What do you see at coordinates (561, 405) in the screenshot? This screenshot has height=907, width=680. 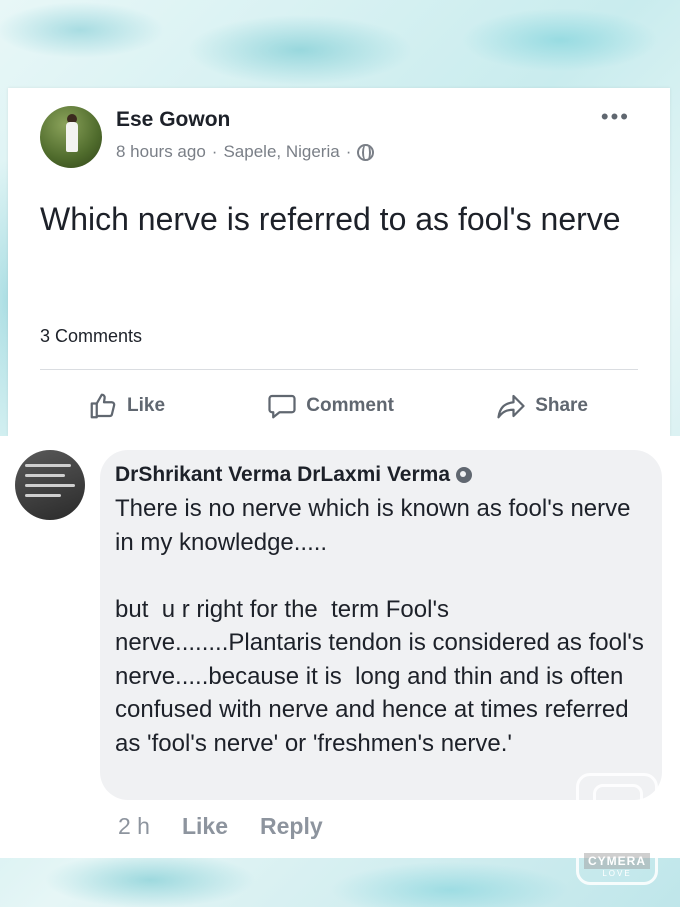 I see `share-label: Share` at bounding box center [561, 405].